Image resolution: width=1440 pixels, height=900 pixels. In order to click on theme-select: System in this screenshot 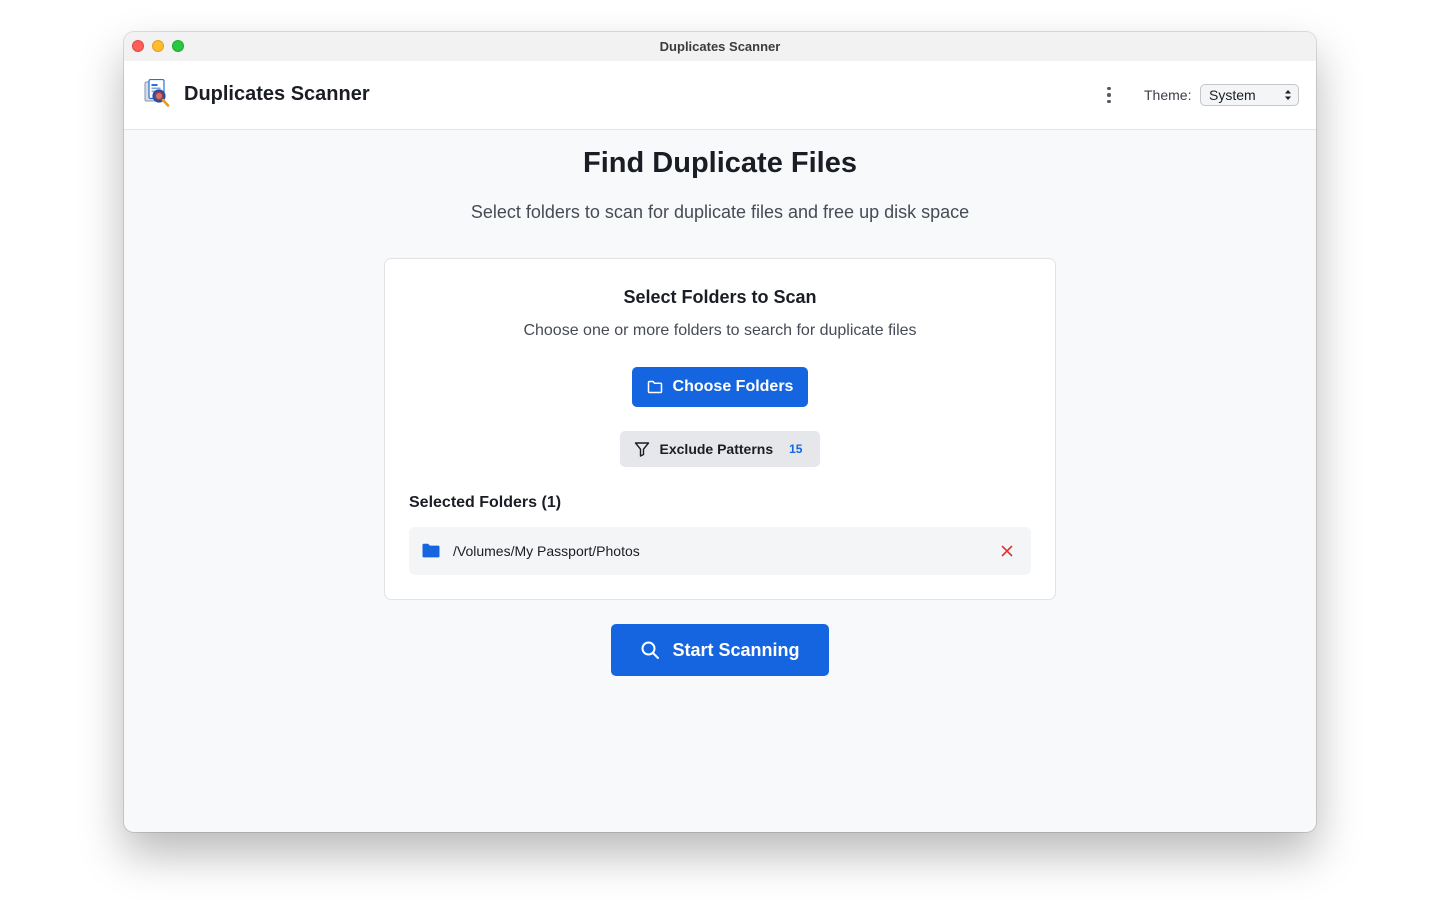, I will do `click(1249, 95)`.